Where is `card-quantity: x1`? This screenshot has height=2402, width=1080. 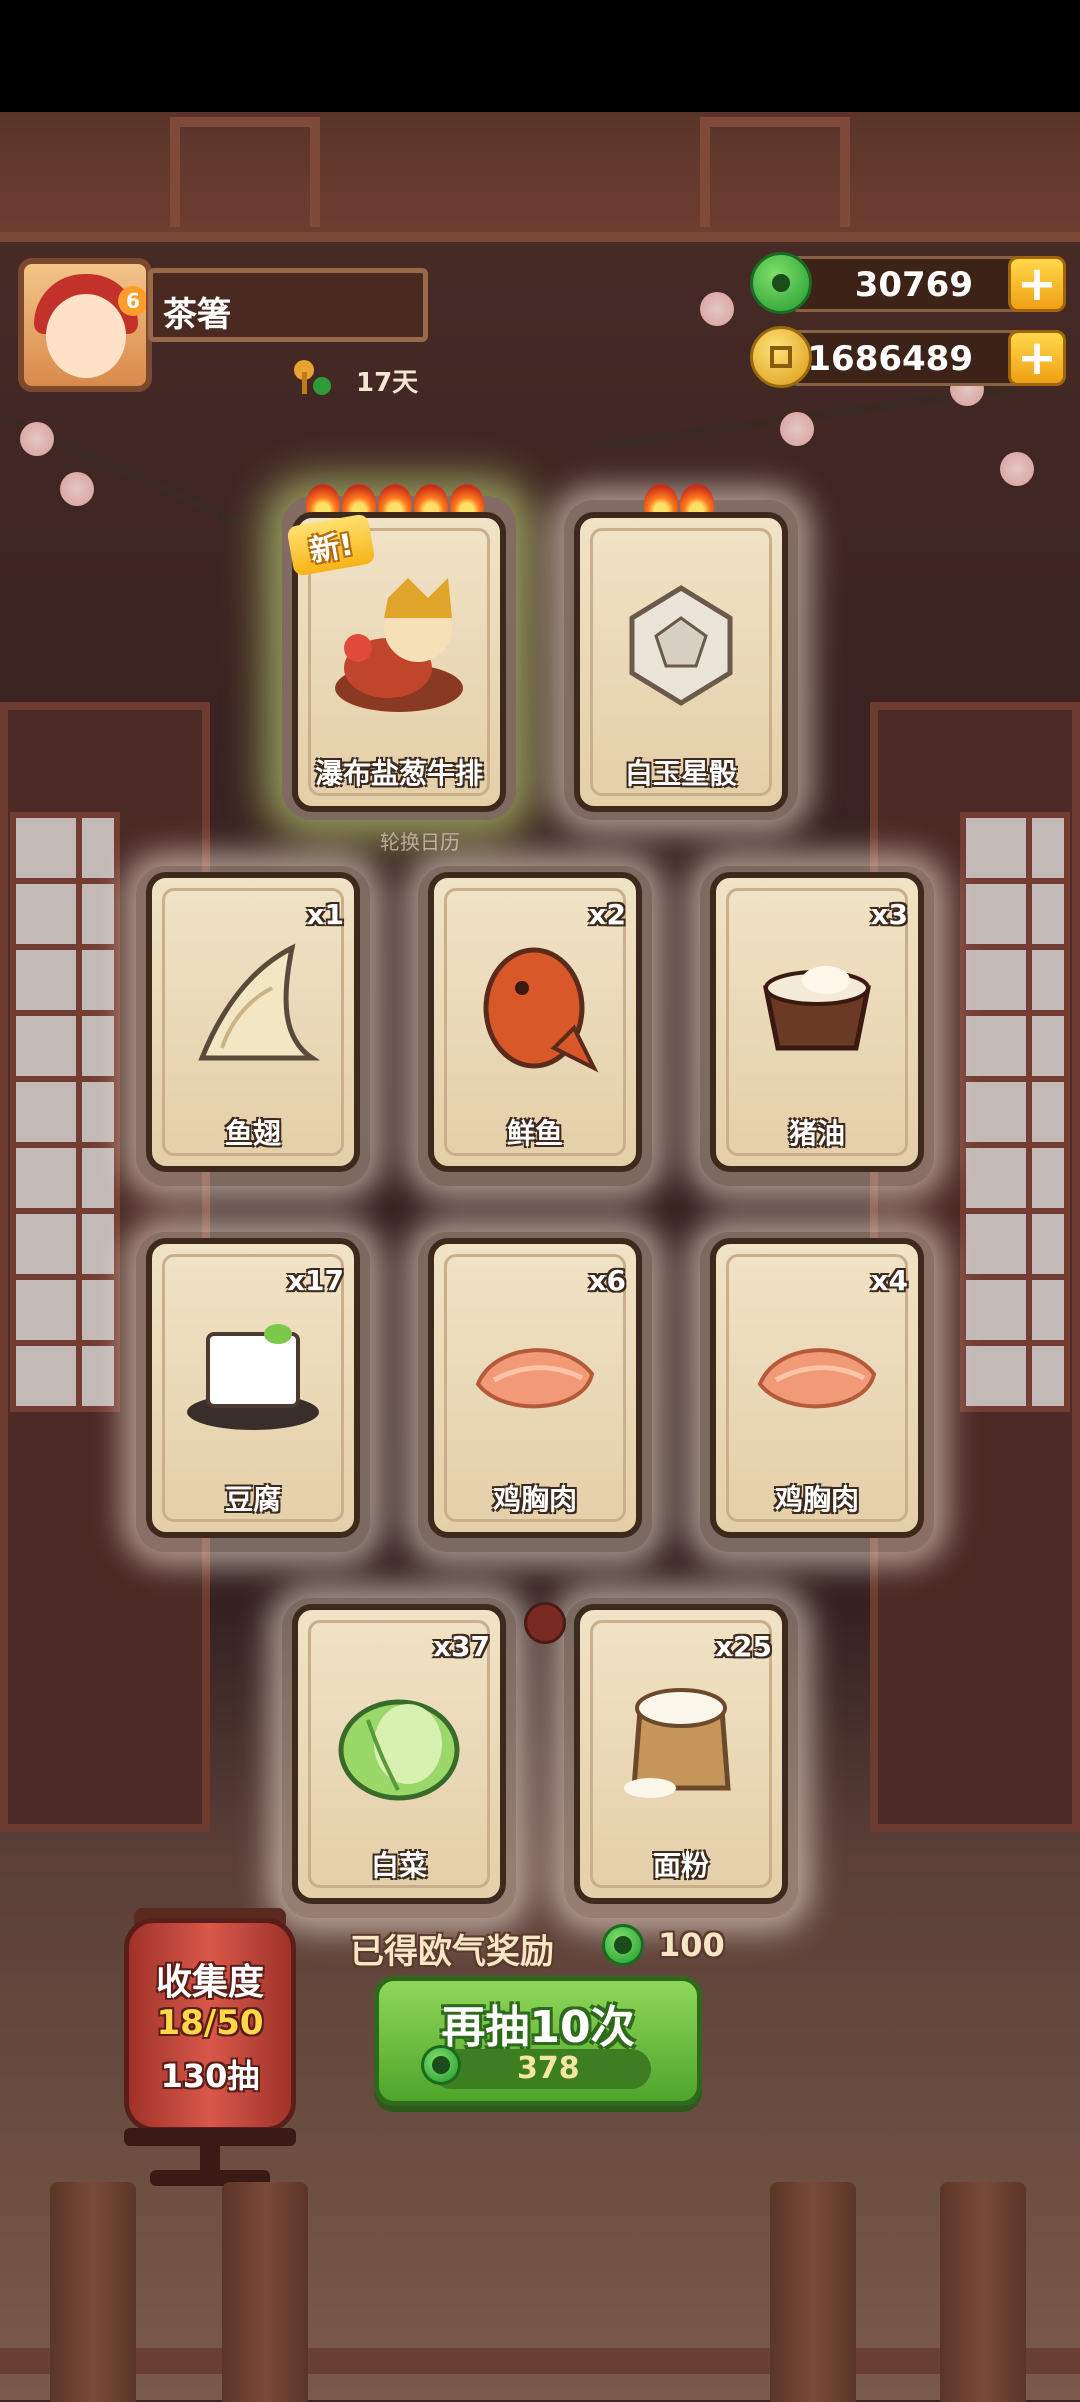 card-quantity: x1 is located at coordinates (325, 914).